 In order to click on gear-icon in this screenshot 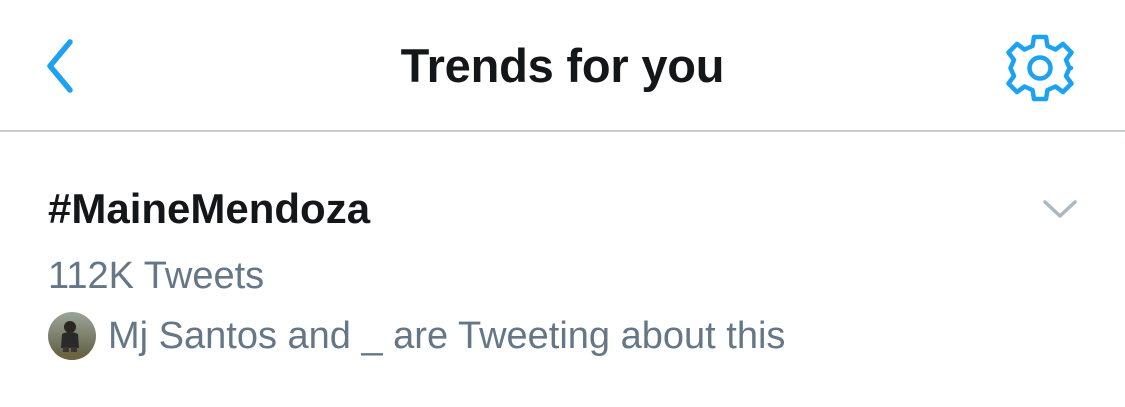, I will do `click(1040, 68)`.